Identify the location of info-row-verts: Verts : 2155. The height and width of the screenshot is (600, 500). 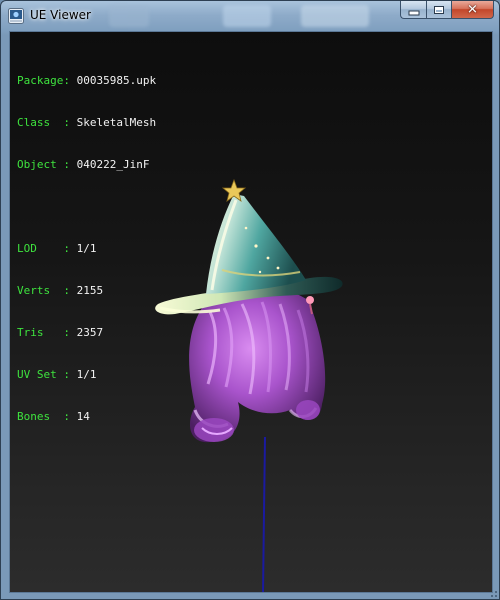
(60, 290).